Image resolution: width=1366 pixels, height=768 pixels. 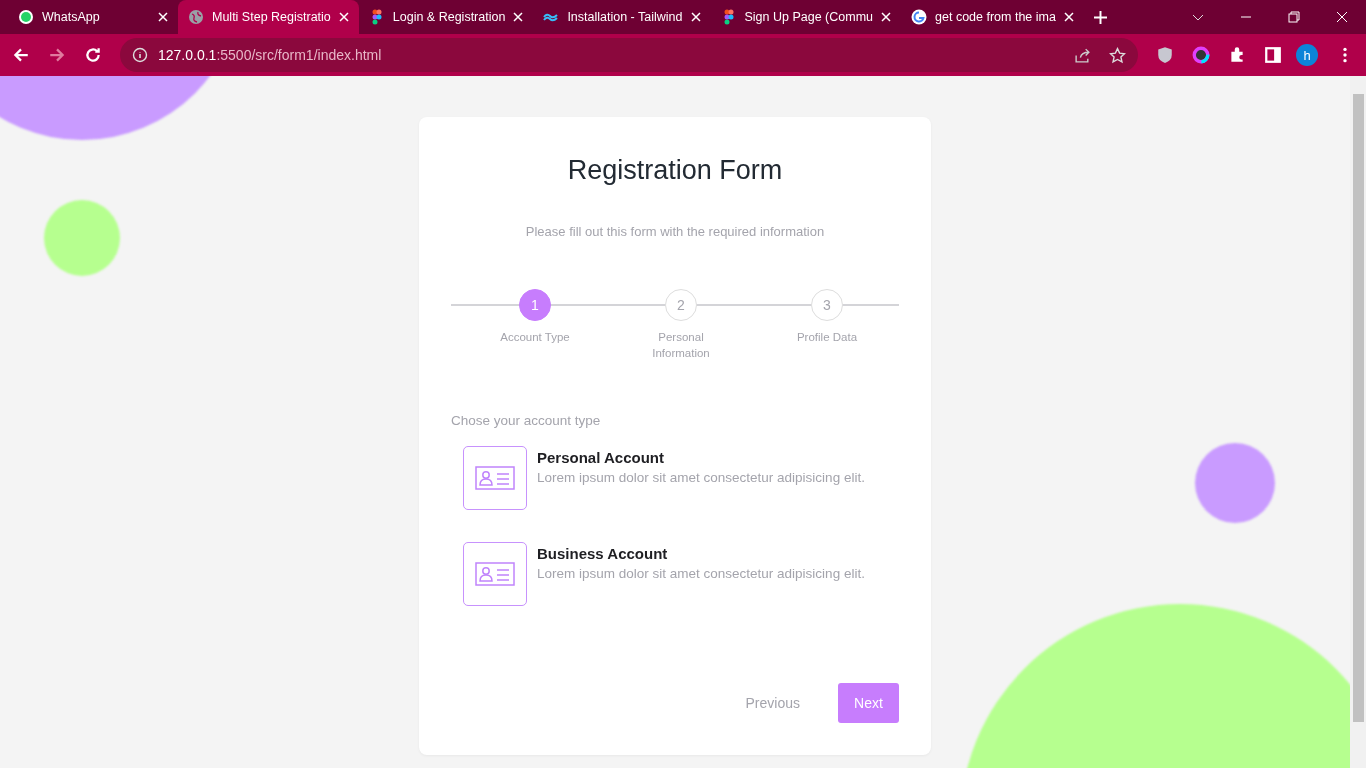 What do you see at coordinates (1165, 55) in the screenshot?
I see `shield-icon` at bounding box center [1165, 55].